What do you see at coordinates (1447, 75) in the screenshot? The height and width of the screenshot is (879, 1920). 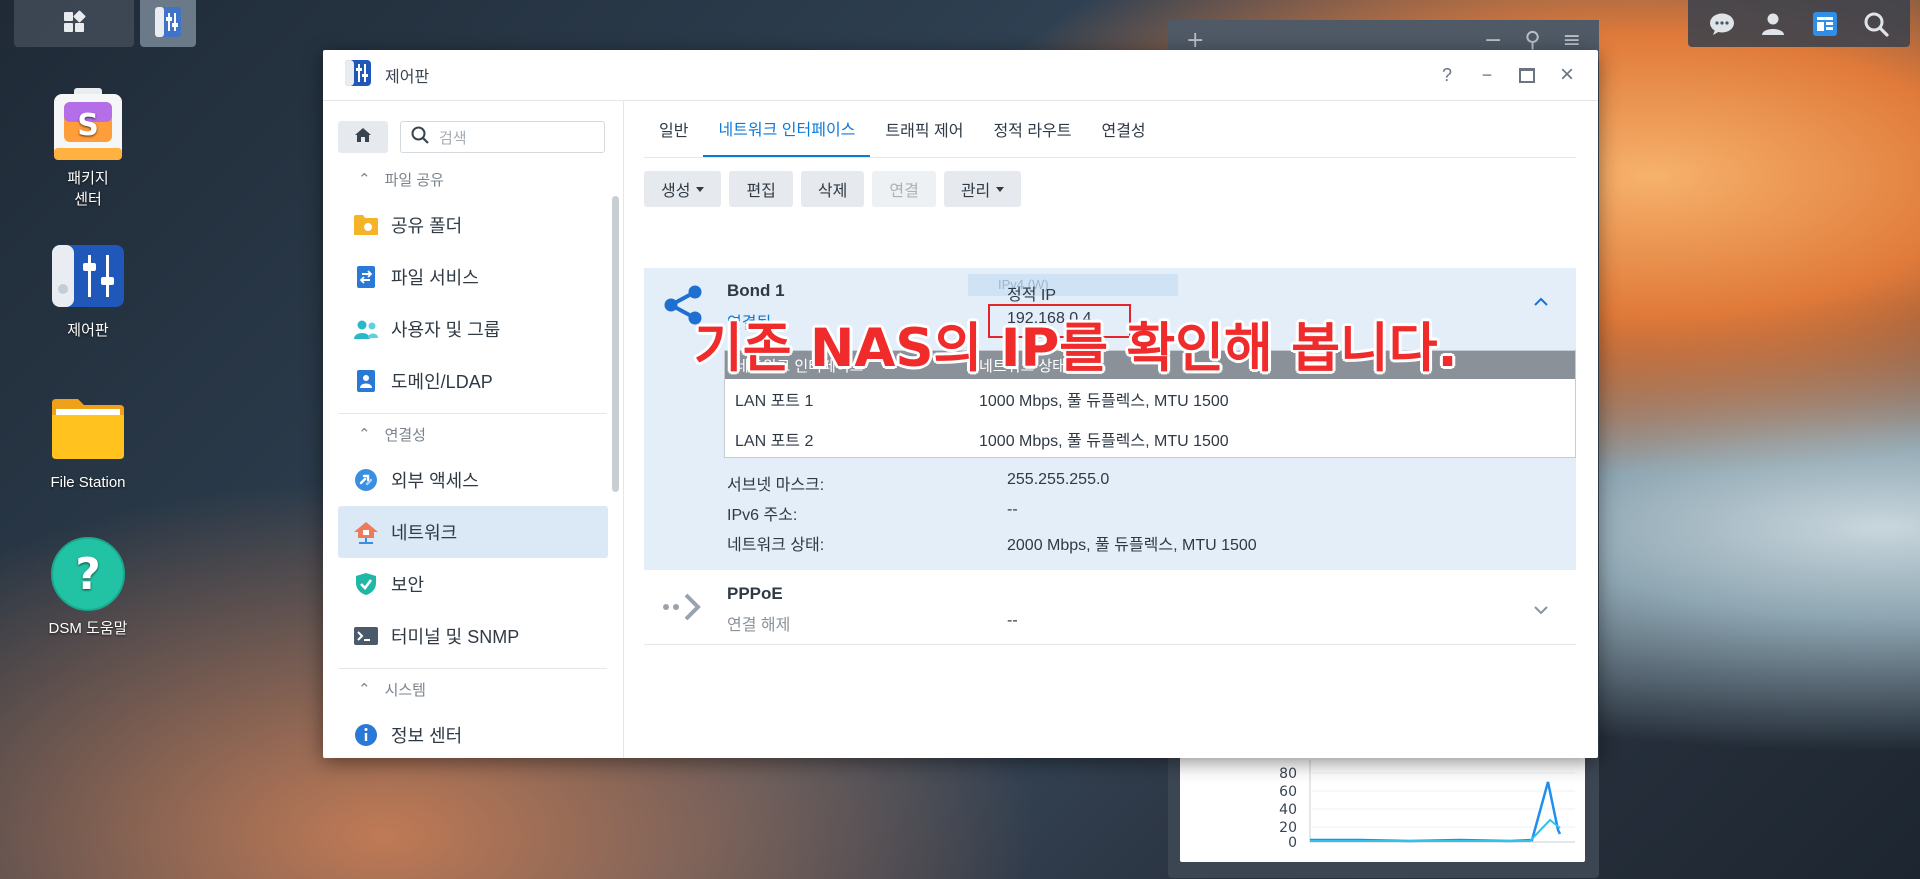 I see `help-button: ?` at bounding box center [1447, 75].